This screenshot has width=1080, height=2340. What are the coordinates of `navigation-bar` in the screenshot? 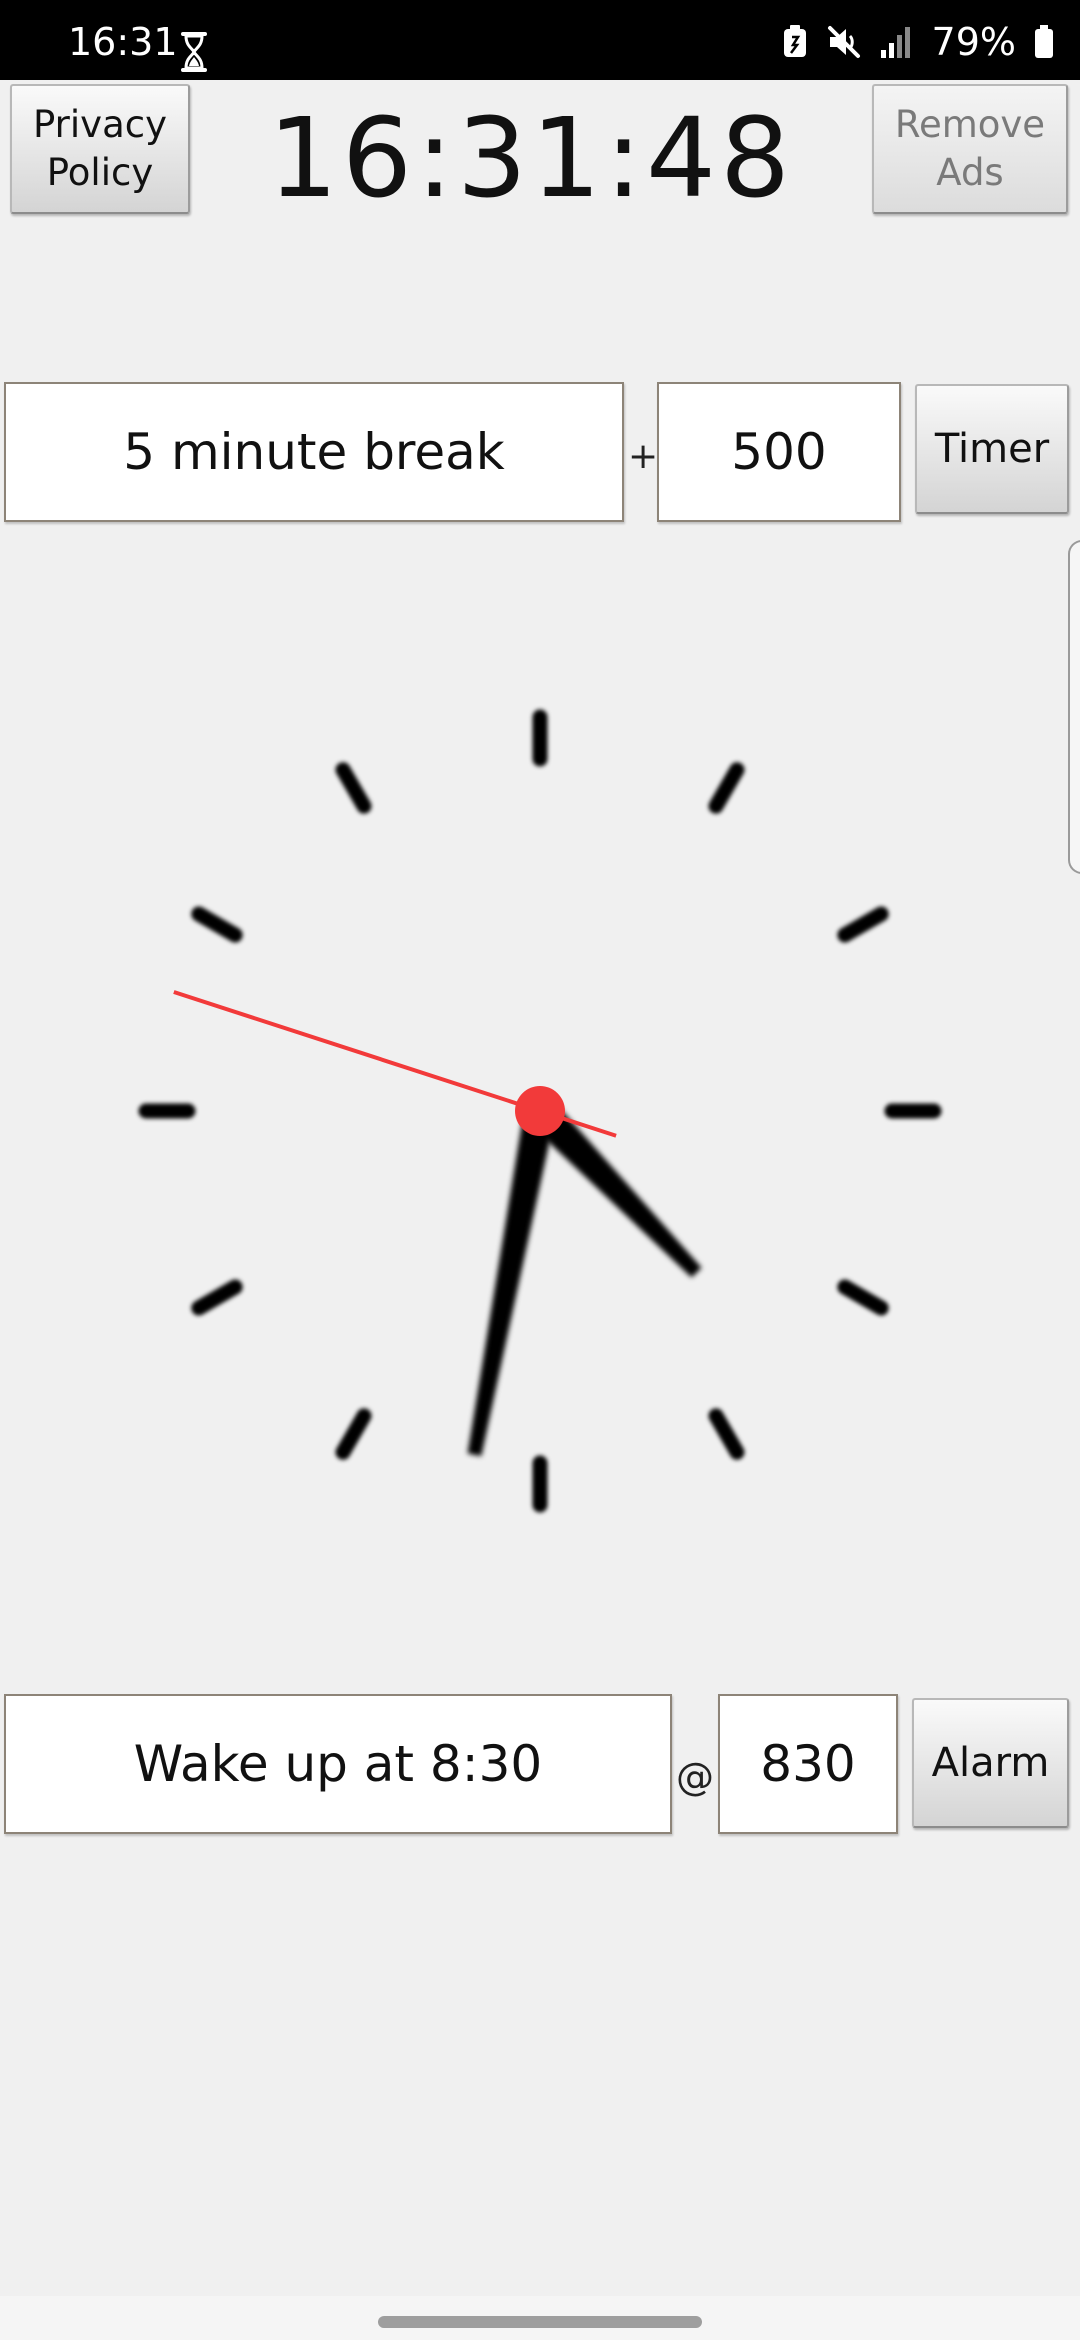 It's located at (540, 2318).